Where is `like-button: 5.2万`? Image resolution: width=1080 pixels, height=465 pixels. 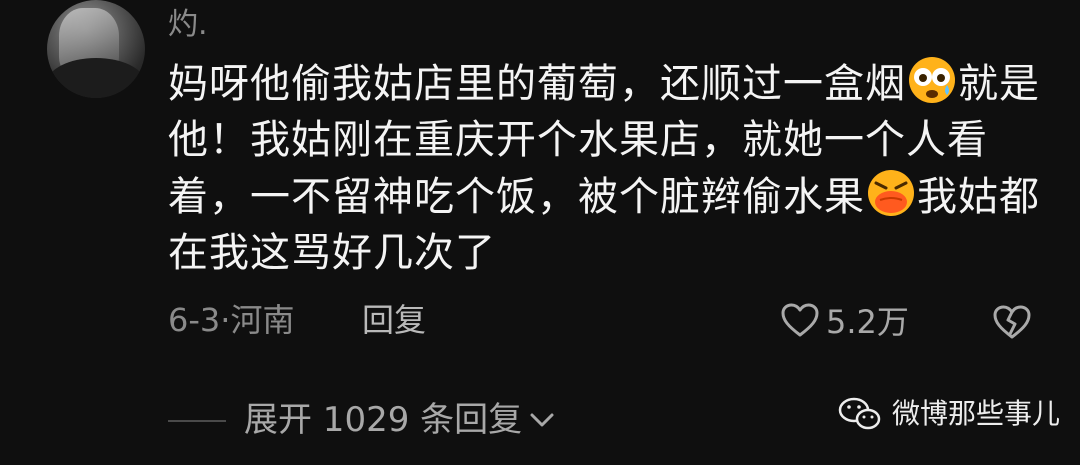
like-button: 5.2万 is located at coordinates (844, 320).